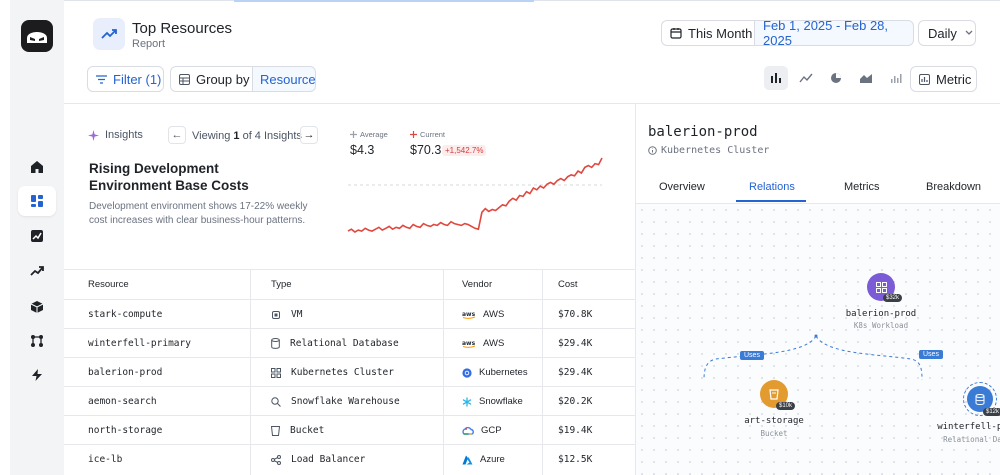 Image resolution: width=1000 pixels, height=475 pixels. I want to click on current-label: Current, so click(433, 134).